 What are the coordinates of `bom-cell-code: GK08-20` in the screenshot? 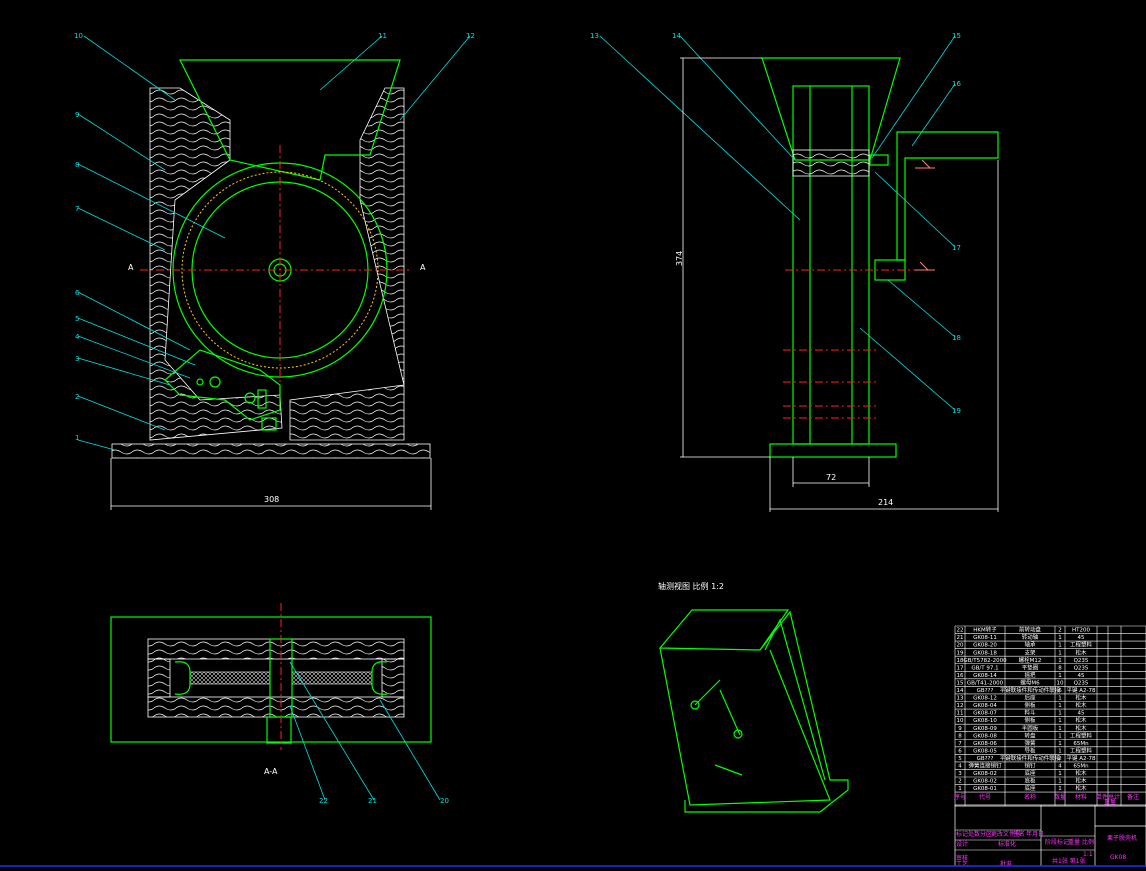 It's located at (985, 646).